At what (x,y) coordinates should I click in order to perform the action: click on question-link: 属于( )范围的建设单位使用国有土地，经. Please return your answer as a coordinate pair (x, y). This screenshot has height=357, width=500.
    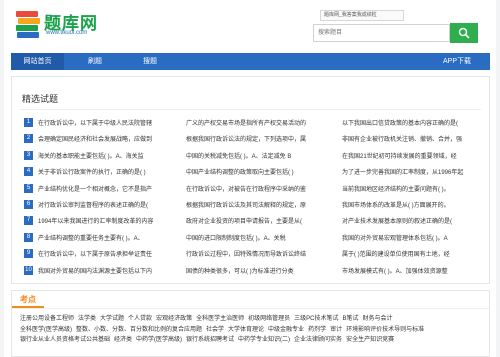
    Looking at the image, I should click on (413, 253).